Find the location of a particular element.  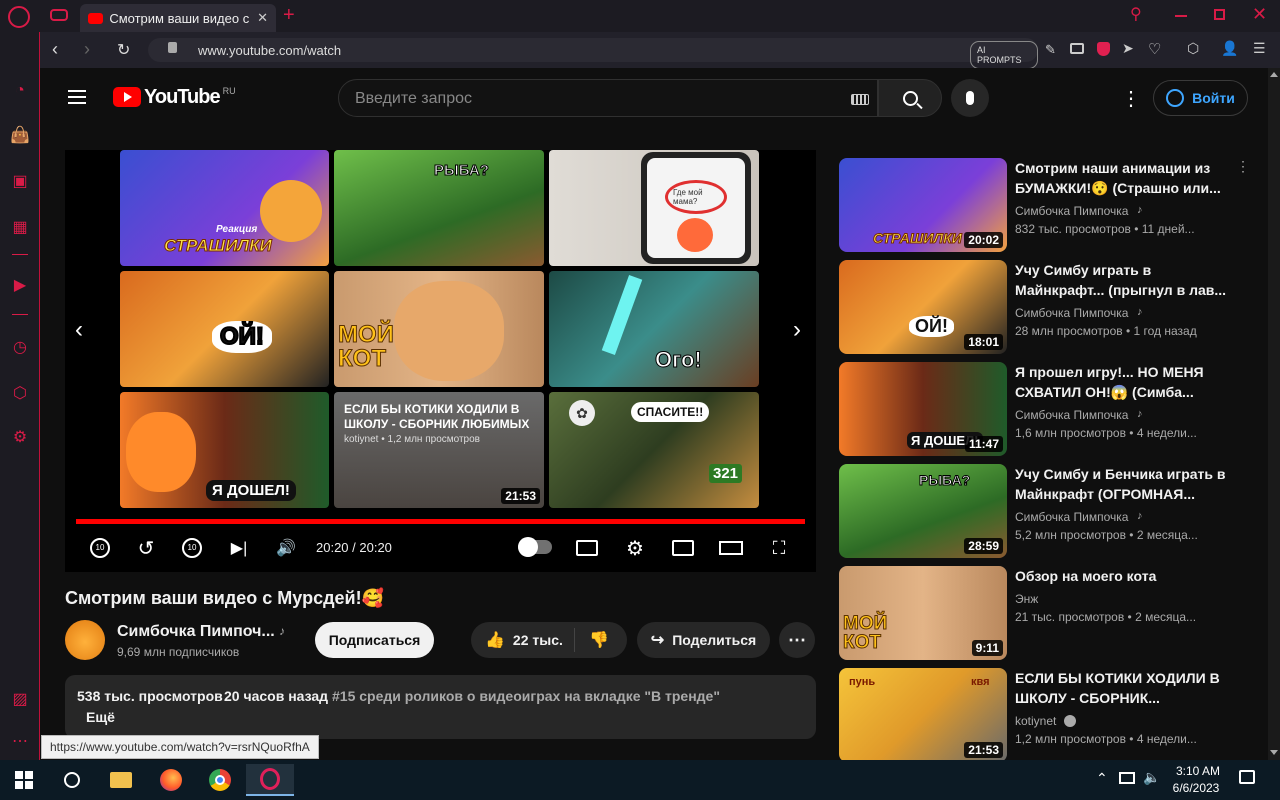

volume-icon: 🔊 is located at coordinates (286, 548).